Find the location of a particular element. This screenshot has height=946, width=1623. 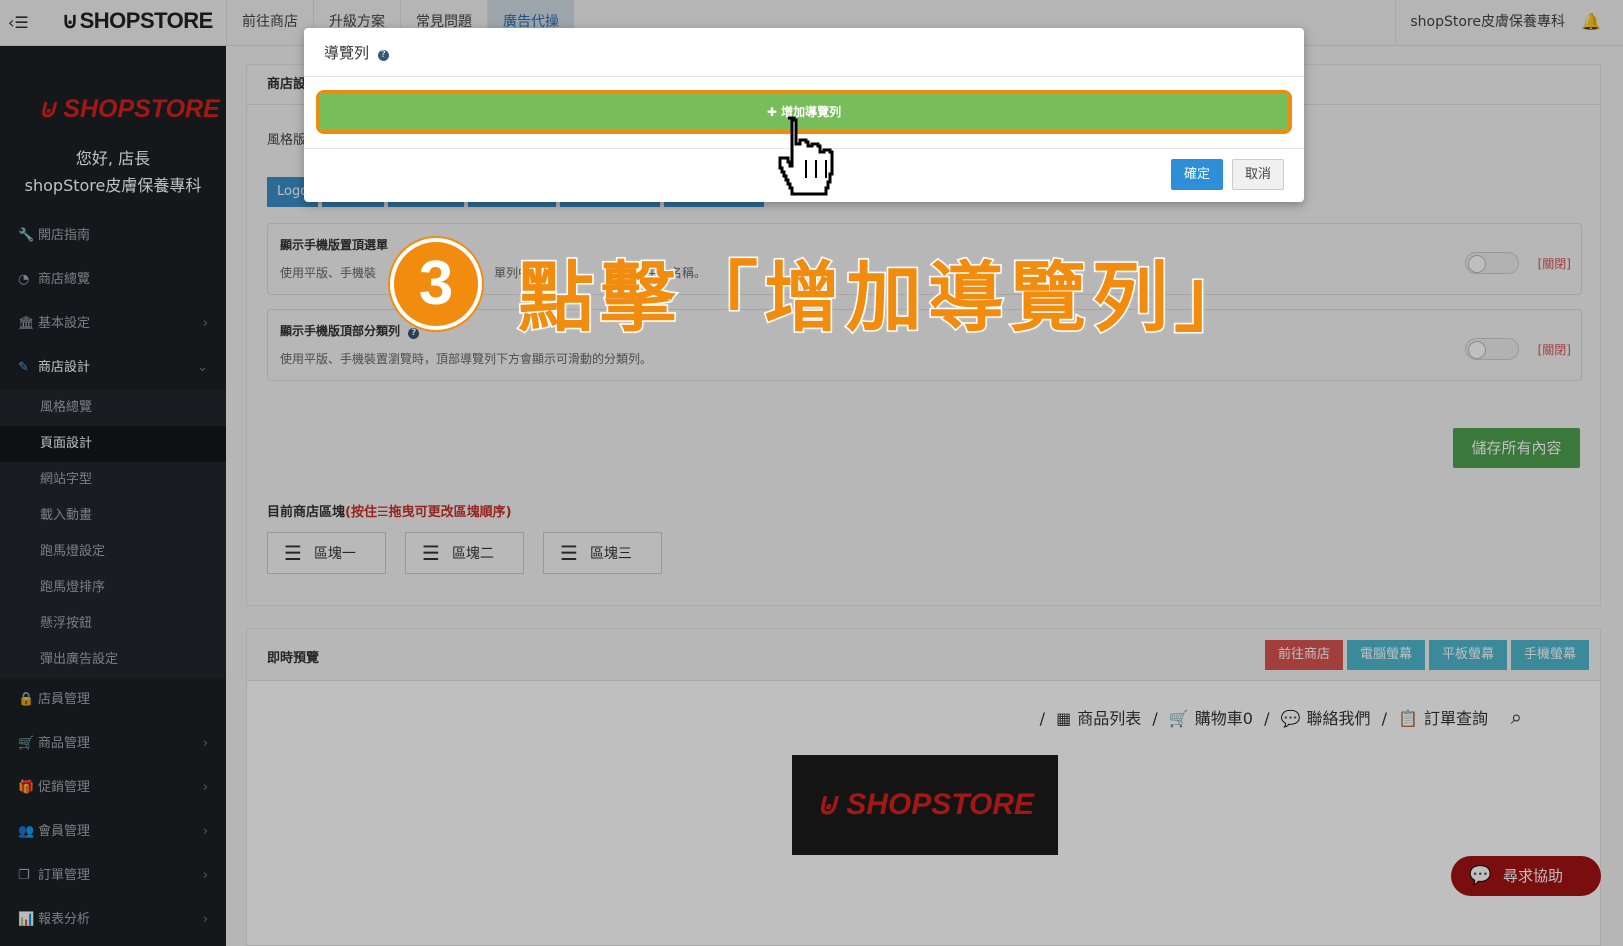

cancel-button: 取消 is located at coordinates (1258, 174).